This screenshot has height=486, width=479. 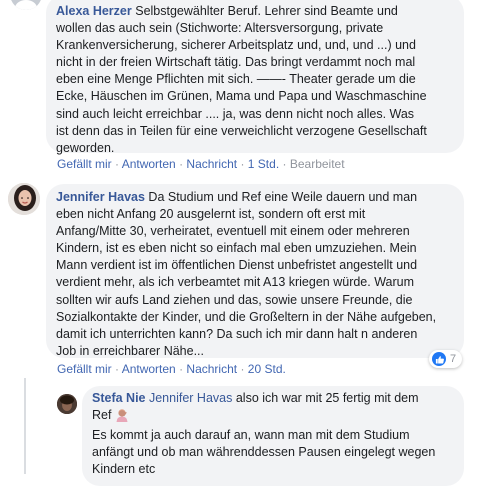 I want to click on avatar-stefa, so click(x=67, y=404).